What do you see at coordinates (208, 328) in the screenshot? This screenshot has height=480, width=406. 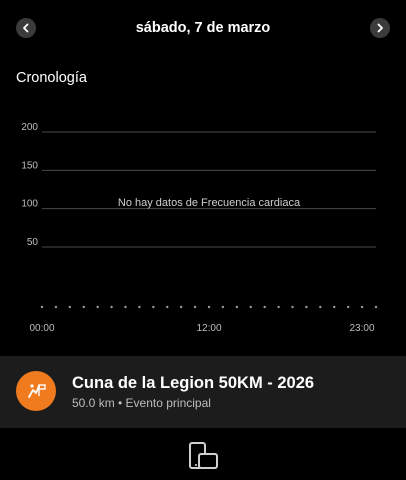 I see `x-tick-label: 12:00` at bounding box center [208, 328].